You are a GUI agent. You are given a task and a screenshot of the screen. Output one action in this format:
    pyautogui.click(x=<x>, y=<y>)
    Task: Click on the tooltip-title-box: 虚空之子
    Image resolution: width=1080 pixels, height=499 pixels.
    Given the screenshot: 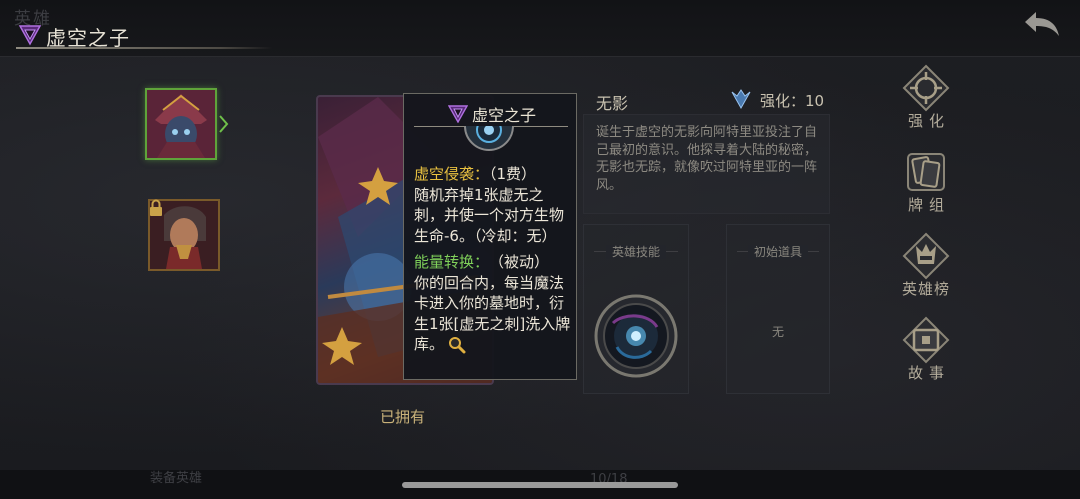 What is the action you would take?
    pyautogui.click(x=491, y=113)
    